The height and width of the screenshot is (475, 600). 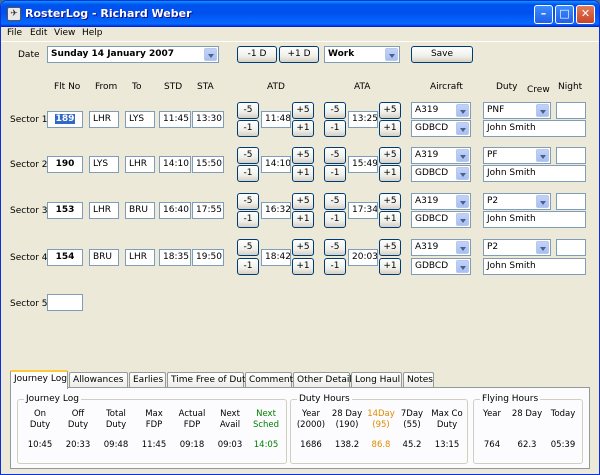 What do you see at coordinates (64, 33) in the screenshot?
I see `menu-view: View` at bounding box center [64, 33].